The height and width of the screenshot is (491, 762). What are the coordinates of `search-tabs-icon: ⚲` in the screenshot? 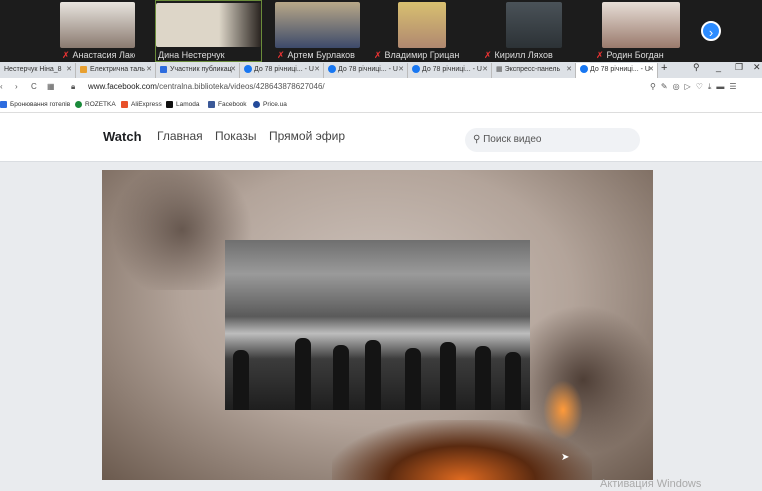 It's located at (696, 67).